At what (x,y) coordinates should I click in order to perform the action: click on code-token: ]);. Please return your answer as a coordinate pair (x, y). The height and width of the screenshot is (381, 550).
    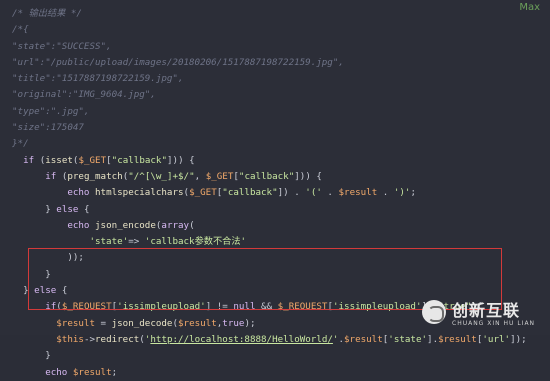
    Looking at the image, I should click on (518, 339).